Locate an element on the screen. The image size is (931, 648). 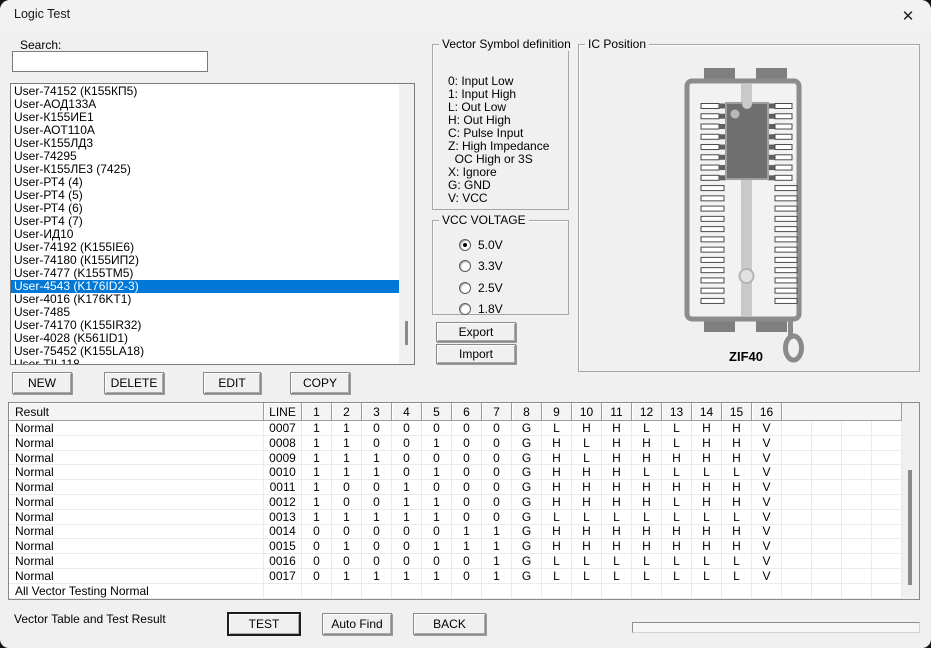
table-row: Normal 0011 1 0 0 1 0 0 0 G H H H H H H H V is located at coordinates (455, 487).